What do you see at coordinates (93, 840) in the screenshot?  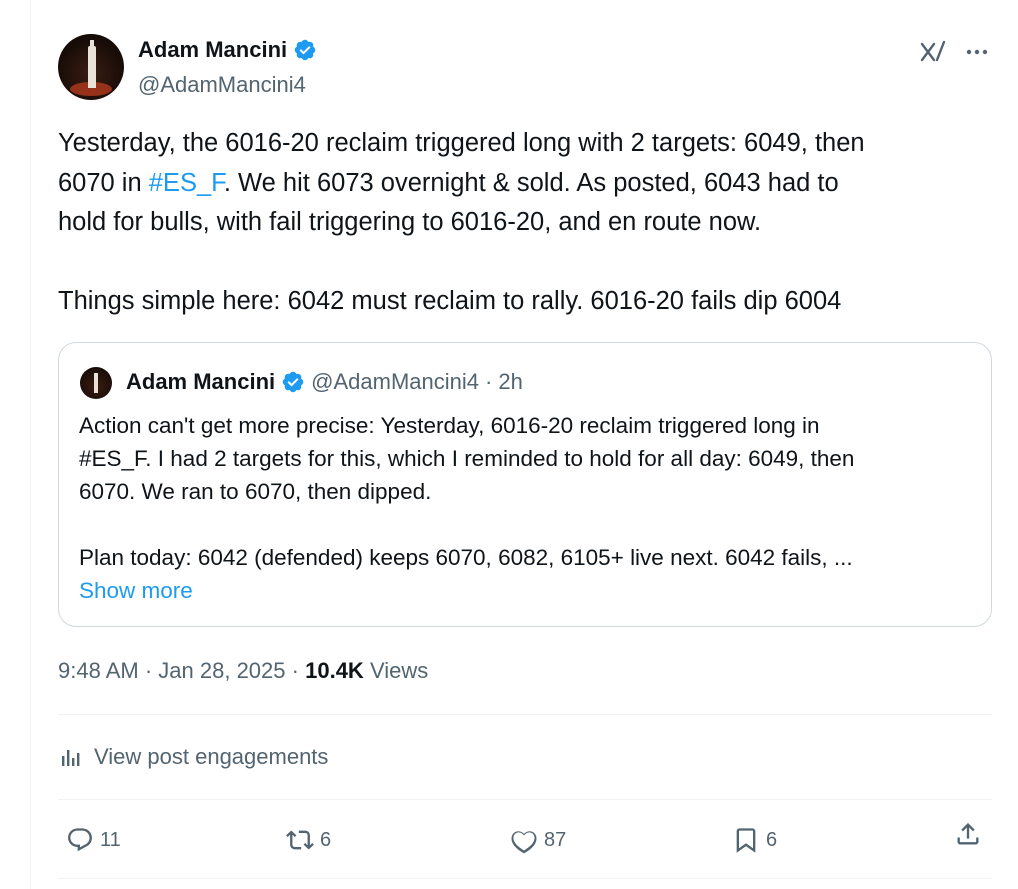 I see `reply-button: 11` at bounding box center [93, 840].